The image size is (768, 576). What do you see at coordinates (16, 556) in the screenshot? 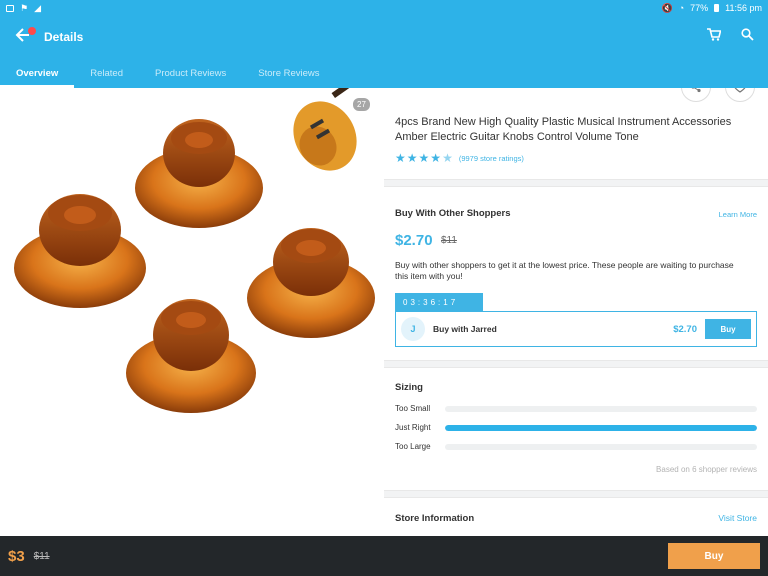
I see `bottom-price: $3` at bounding box center [16, 556].